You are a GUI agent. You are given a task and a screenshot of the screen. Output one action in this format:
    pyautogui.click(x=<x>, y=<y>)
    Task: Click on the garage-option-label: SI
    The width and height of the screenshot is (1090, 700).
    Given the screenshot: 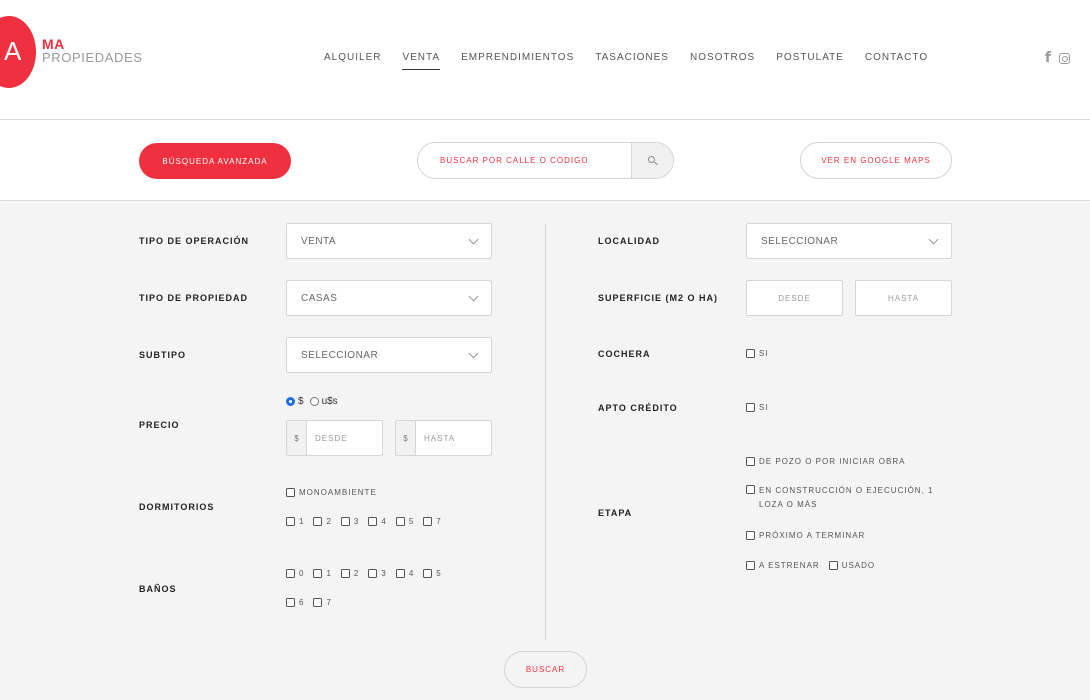 What is the action you would take?
    pyautogui.click(x=764, y=353)
    